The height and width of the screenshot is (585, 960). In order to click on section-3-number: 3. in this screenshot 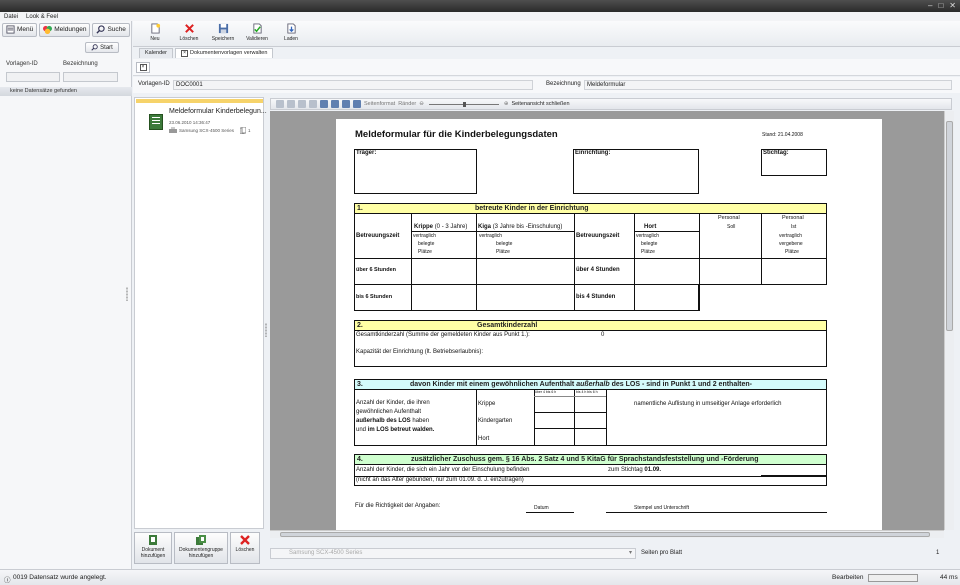, I will do `click(360, 384)`.